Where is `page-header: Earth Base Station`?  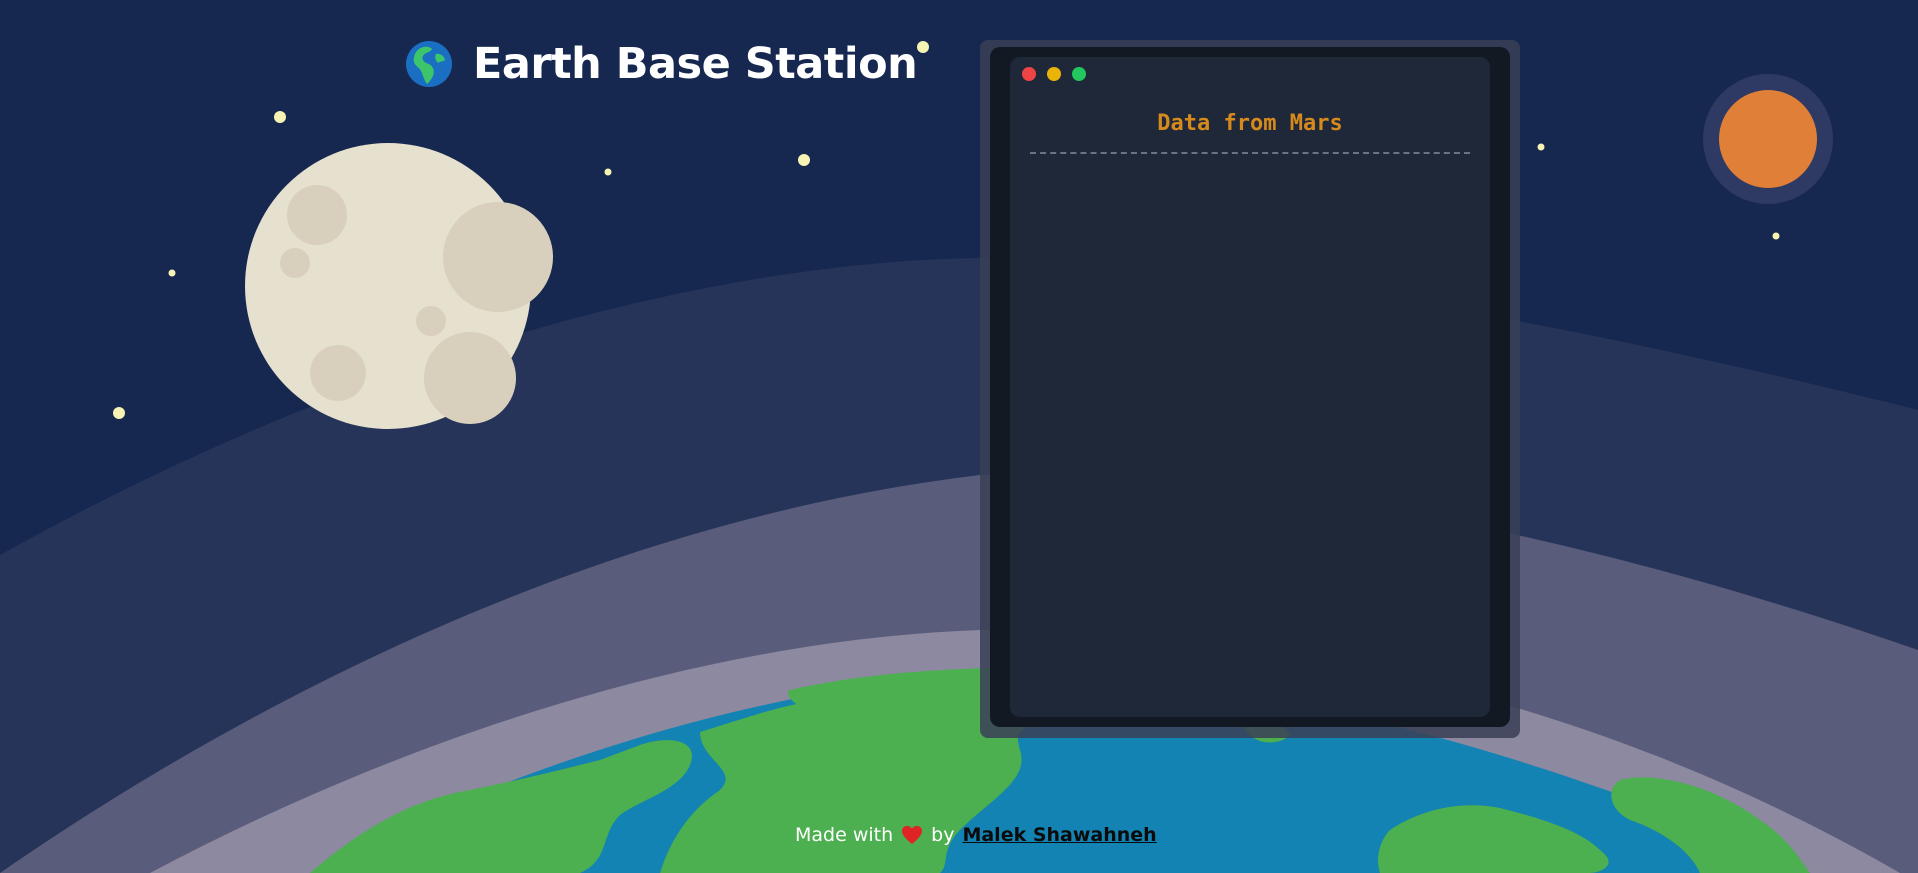 page-header: Earth Base Station is located at coordinates (661, 64).